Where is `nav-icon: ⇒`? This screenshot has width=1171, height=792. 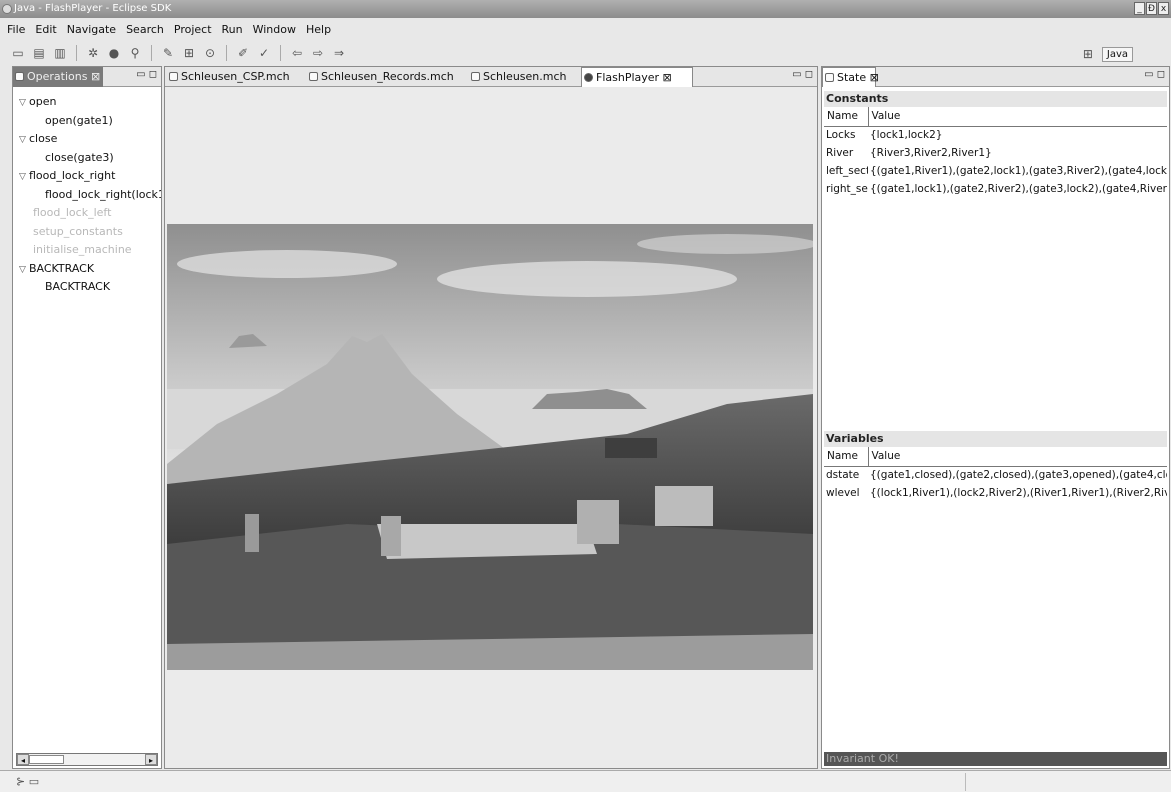 nav-icon: ⇒ is located at coordinates (339, 53).